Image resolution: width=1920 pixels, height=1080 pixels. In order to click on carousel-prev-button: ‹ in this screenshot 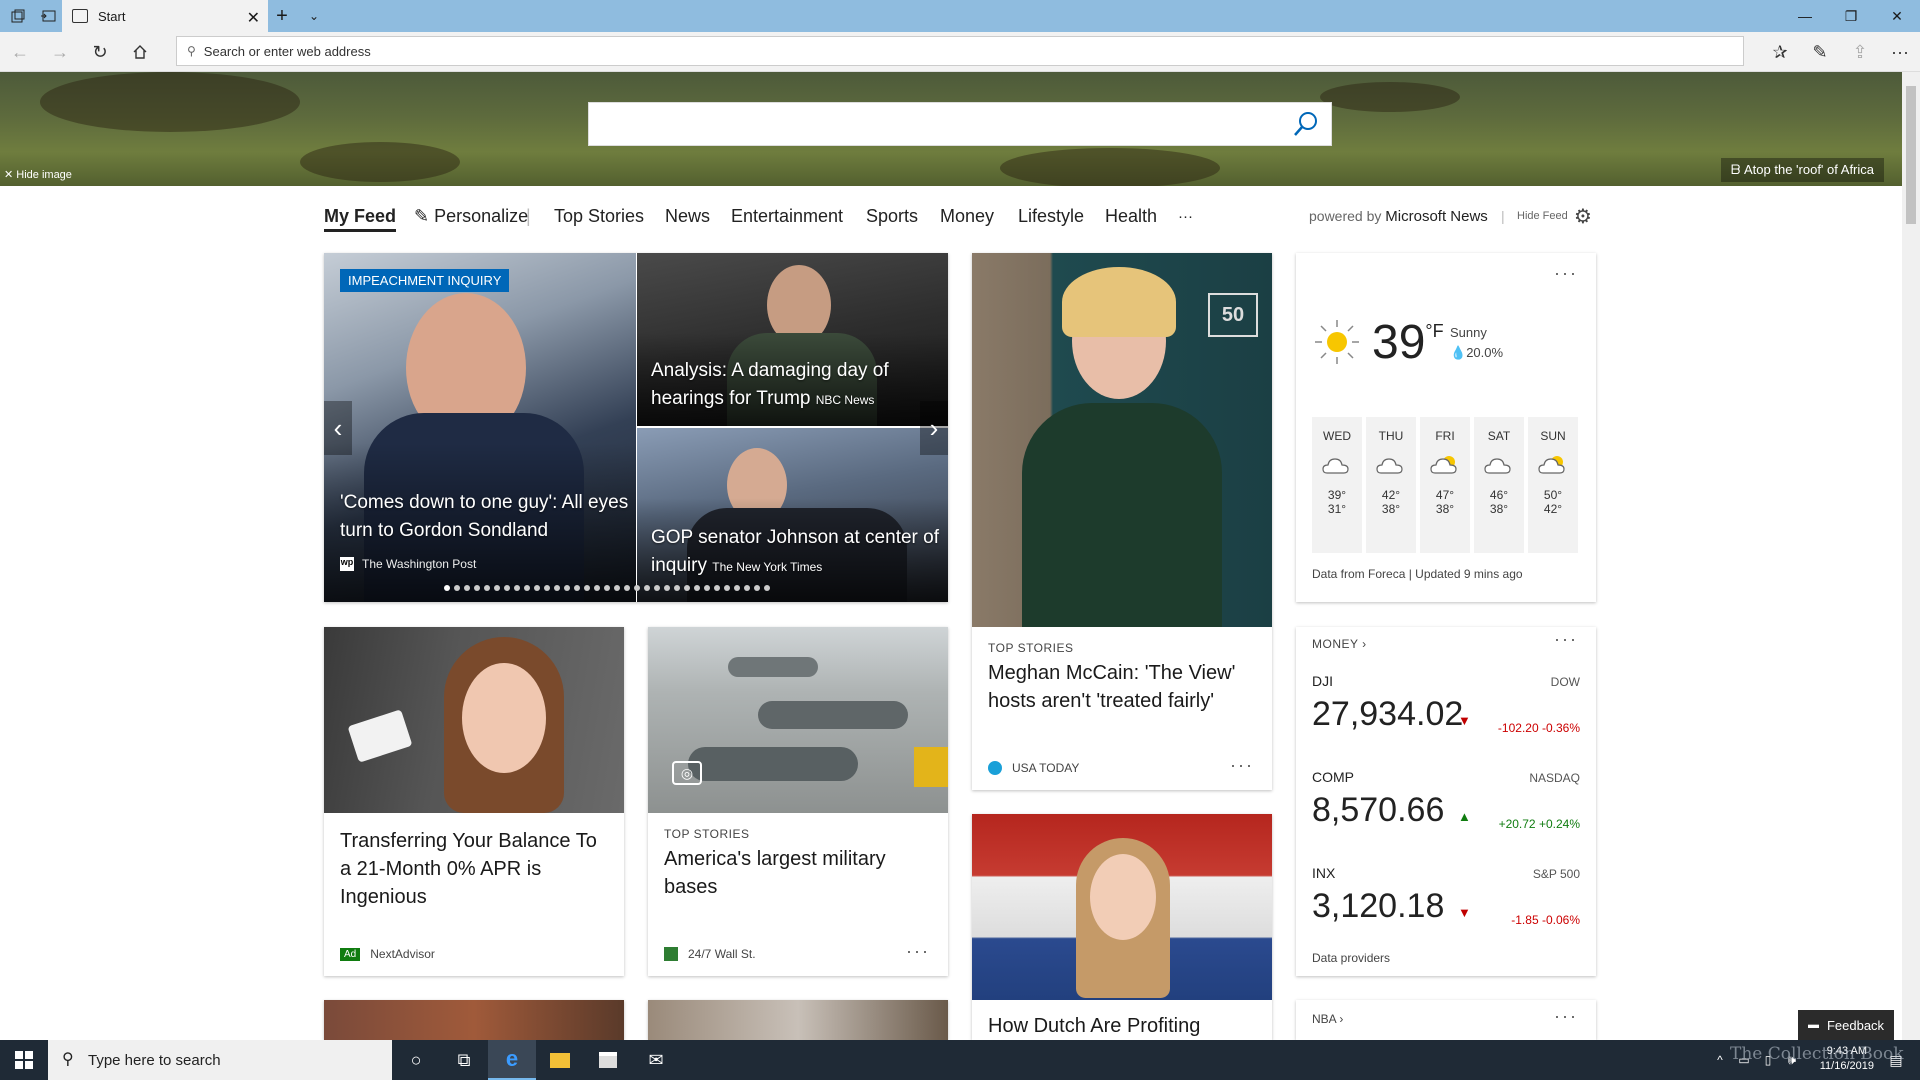, I will do `click(338, 428)`.